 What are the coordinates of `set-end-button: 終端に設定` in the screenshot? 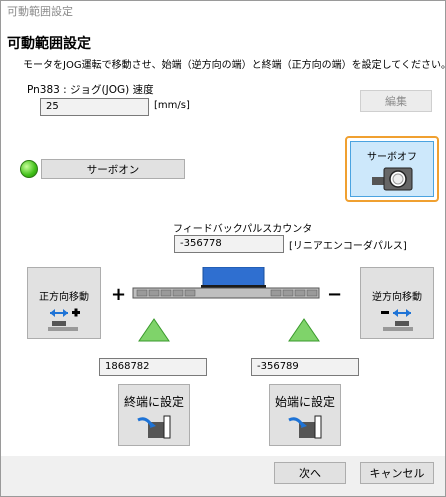 It's located at (154, 415).